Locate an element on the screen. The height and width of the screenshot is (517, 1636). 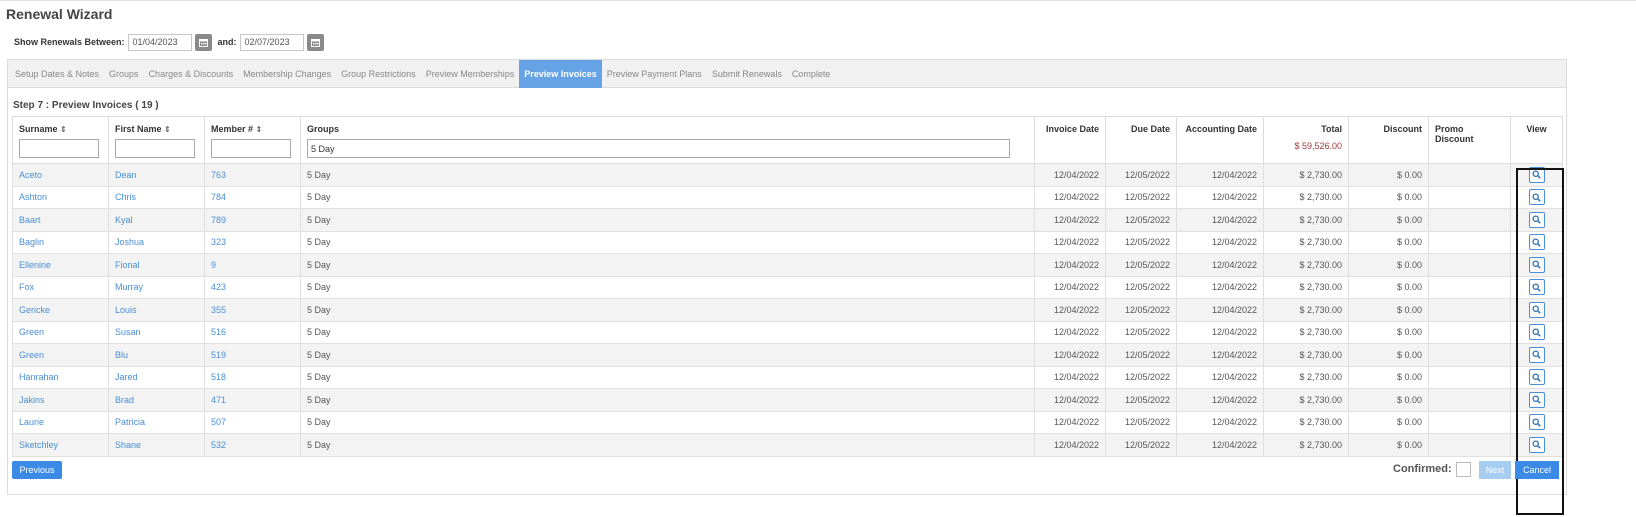
tab-preview-invoices: Preview Invoices is located at coordinates (560, 74).